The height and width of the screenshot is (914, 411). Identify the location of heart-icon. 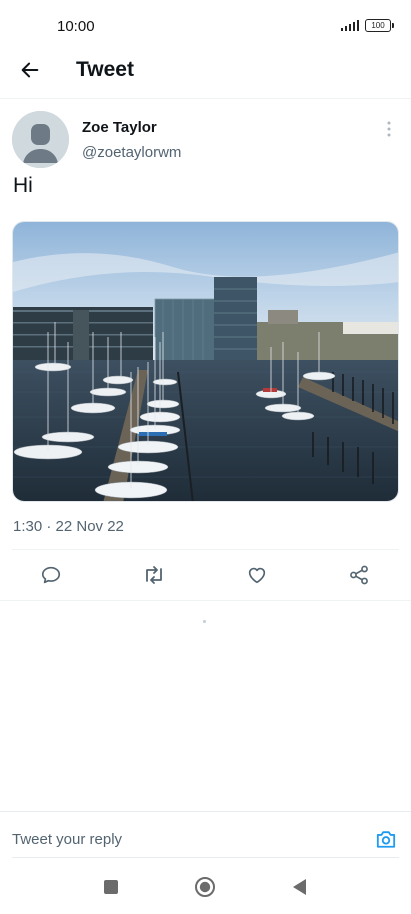
(257, 575).